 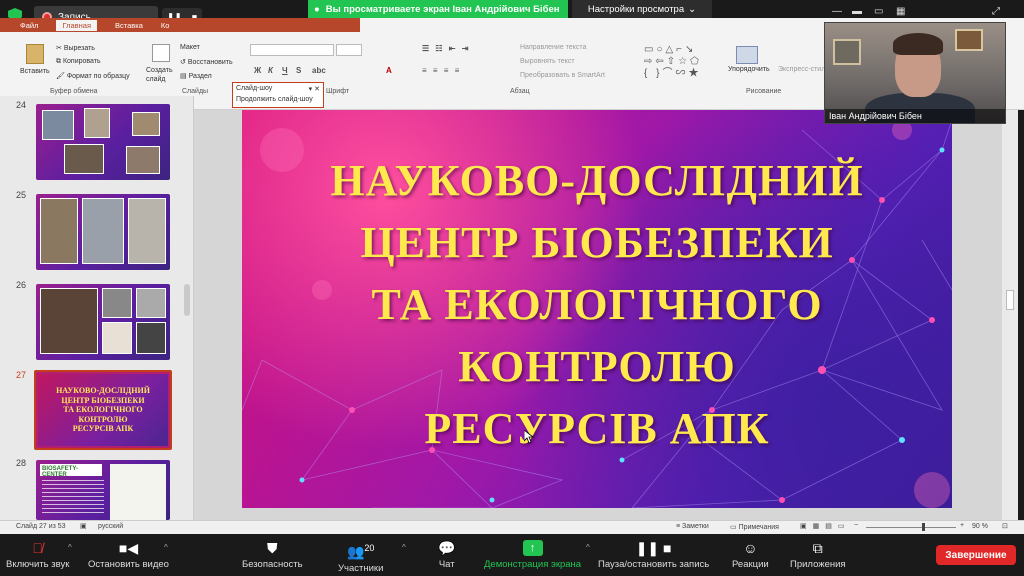 I want to click on layout-button: Макет, so click(x=190, y=47).